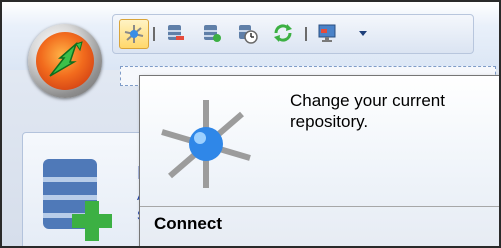  I want to click on monitor-icon, so click(327, 33).